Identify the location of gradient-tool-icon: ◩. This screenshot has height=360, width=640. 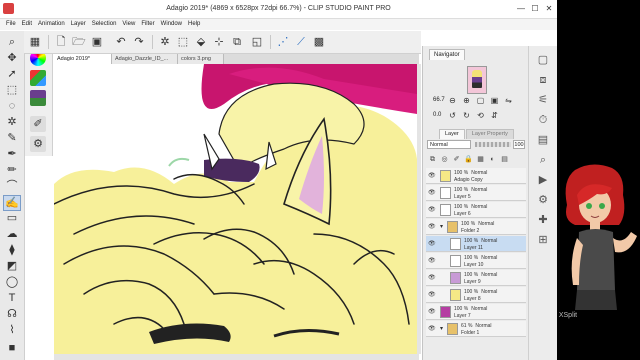
(12, 266).